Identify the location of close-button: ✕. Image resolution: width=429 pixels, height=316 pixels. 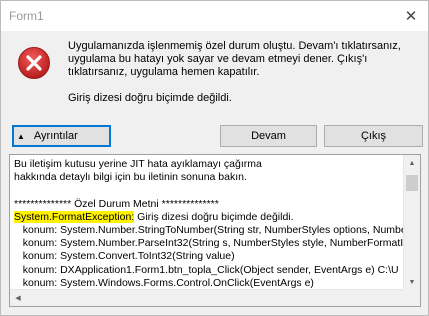
(411, 16).